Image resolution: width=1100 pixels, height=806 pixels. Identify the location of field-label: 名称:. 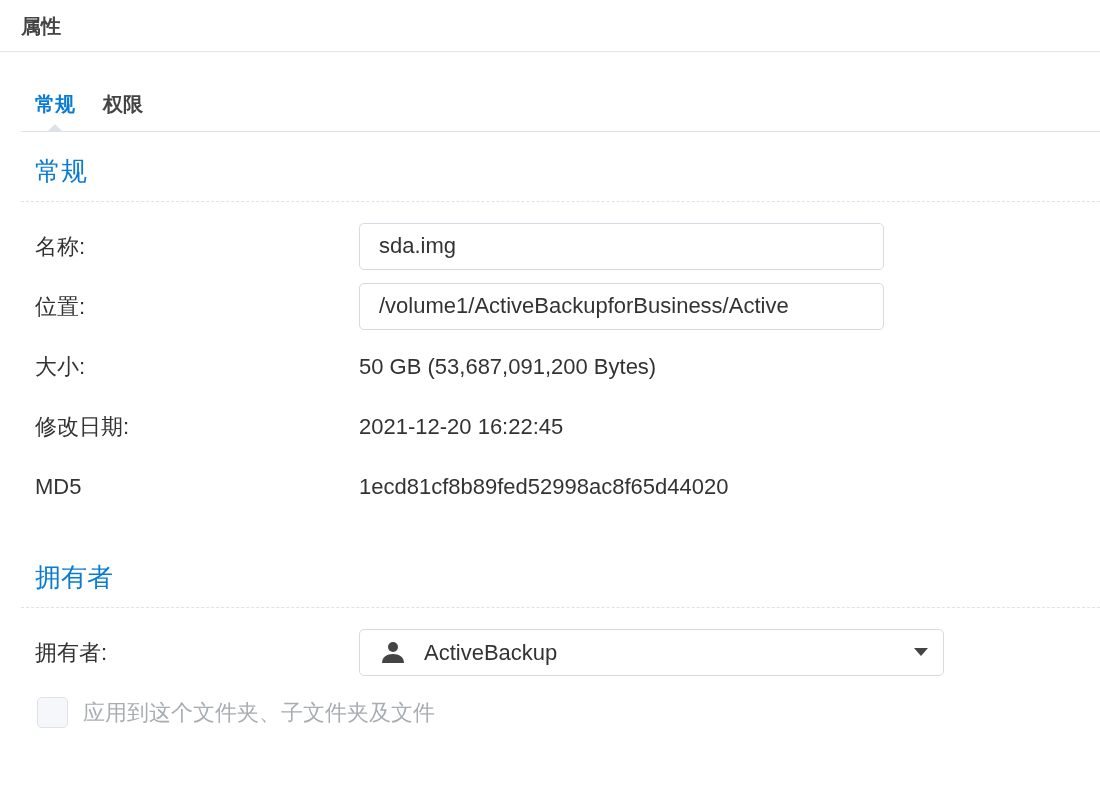
(60, 246).